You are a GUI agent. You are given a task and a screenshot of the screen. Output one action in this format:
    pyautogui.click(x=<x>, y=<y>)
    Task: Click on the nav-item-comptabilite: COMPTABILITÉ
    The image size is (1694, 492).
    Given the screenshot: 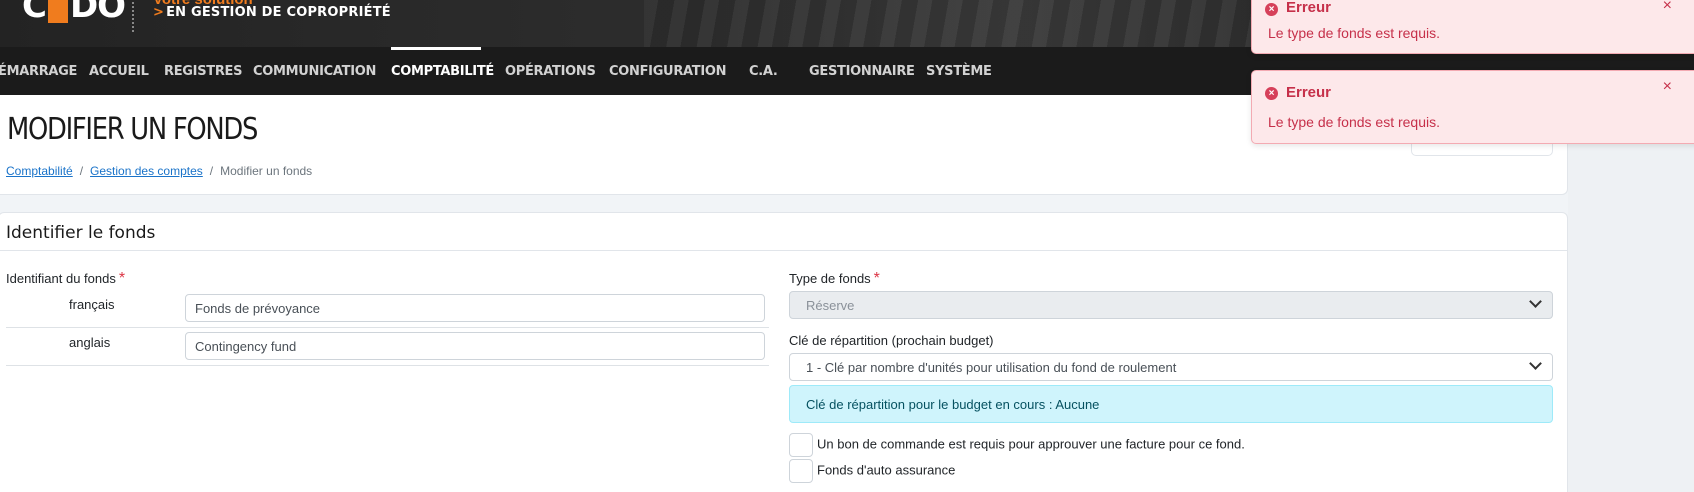 What is the action you would take?
    pyautogui.click(x=442, y=71)
    